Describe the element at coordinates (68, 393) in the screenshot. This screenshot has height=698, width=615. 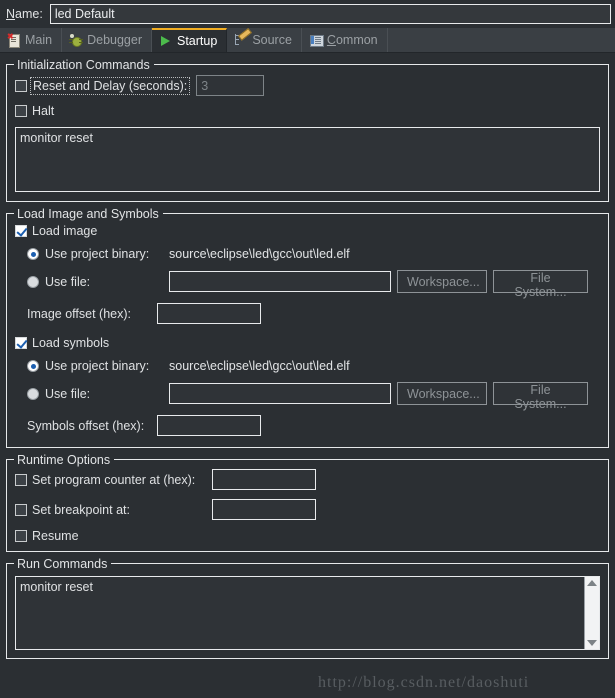
I see `symbols-use-file-label: Use file:` at that location.